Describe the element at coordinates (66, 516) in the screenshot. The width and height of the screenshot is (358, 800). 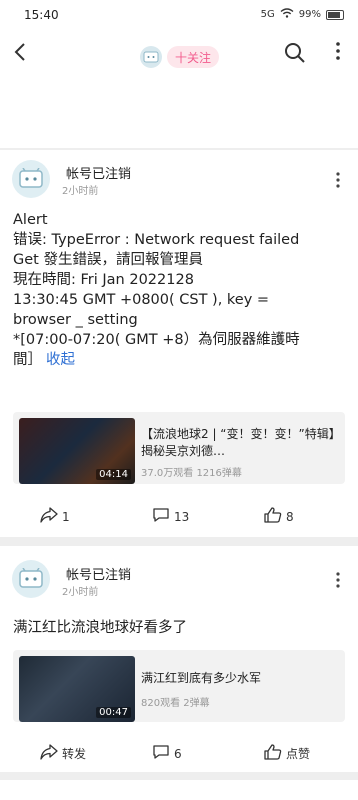
I see `share-count: 1` at that location.